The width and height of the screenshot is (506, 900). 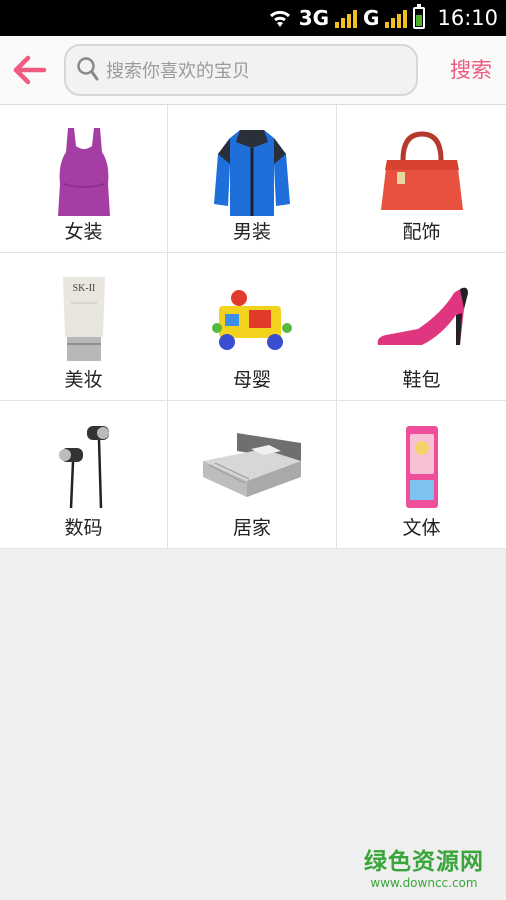 I want to click on search-header: 搜索, so click(x=253, y=70).